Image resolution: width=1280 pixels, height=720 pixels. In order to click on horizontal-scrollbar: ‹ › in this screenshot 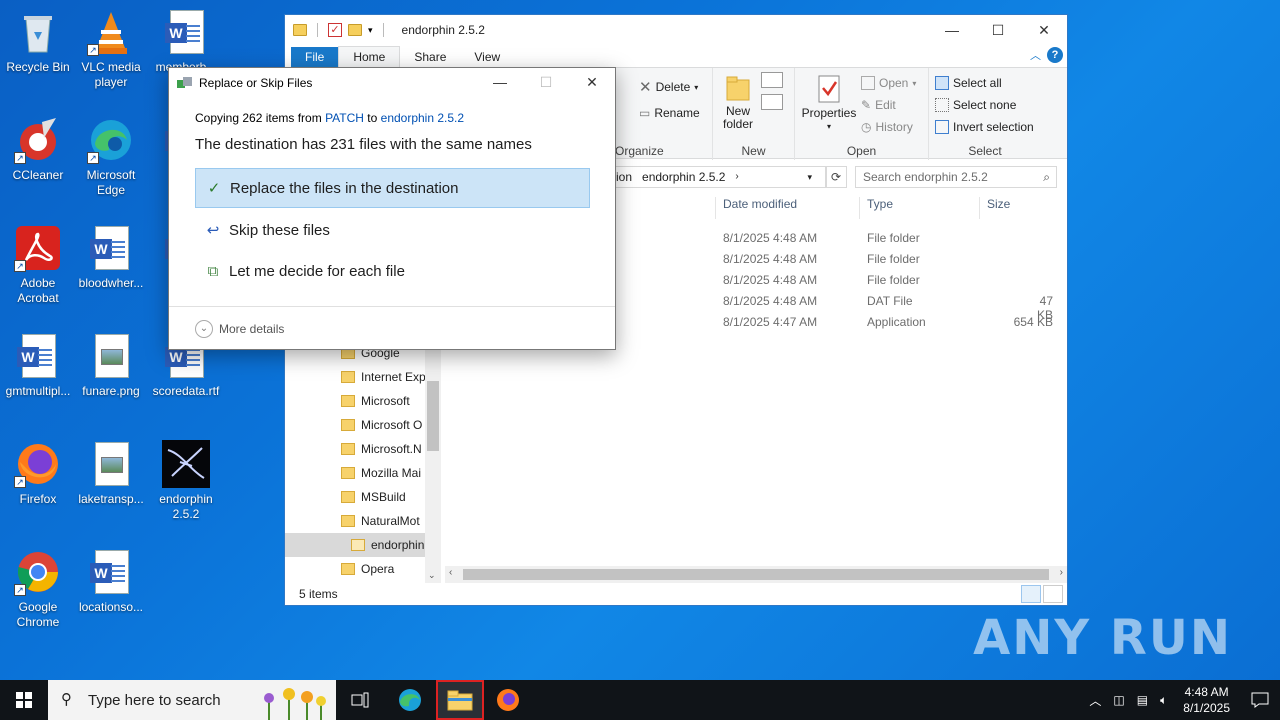, I will do `click(756, 574)`.